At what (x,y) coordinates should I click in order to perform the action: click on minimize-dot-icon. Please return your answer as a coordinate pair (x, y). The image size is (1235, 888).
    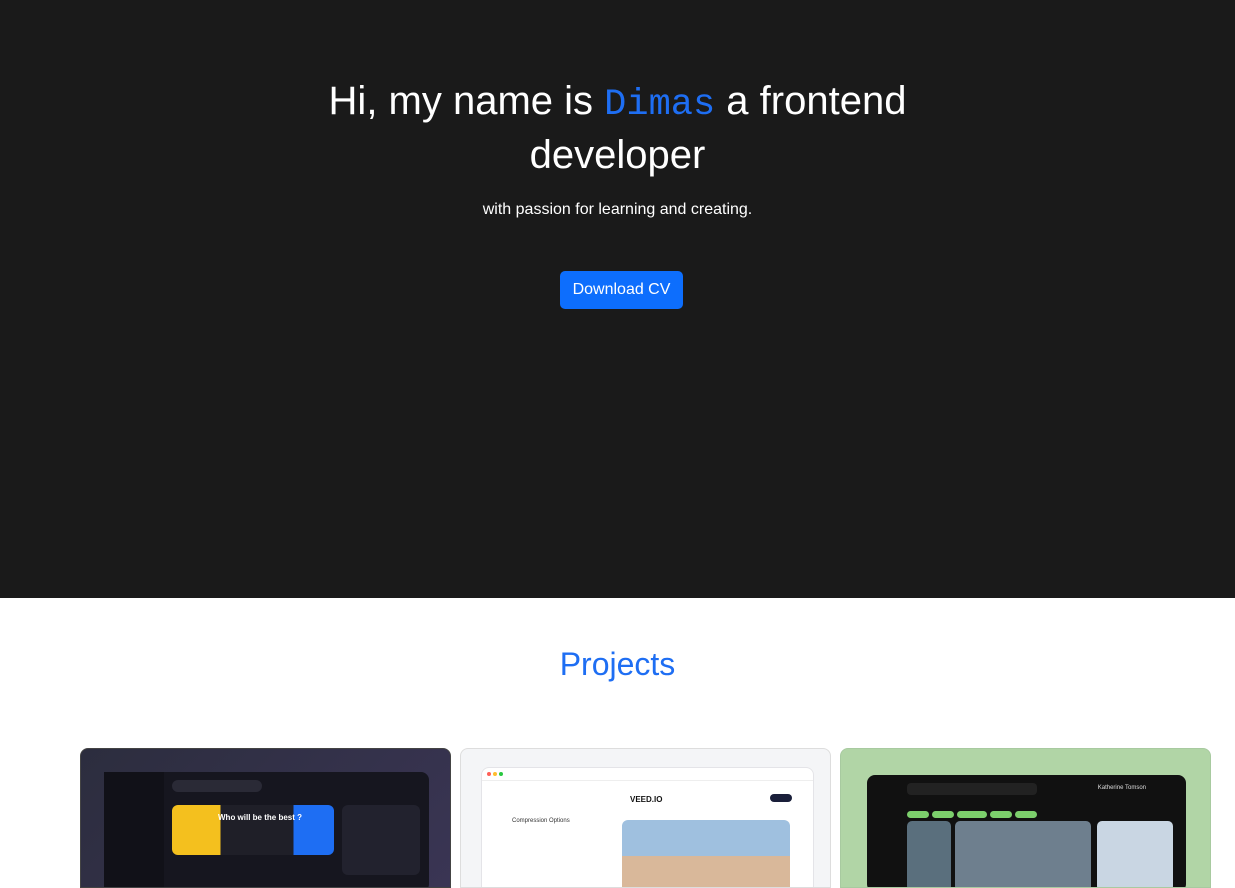
    Looking at the image, I should click on (495, 774).